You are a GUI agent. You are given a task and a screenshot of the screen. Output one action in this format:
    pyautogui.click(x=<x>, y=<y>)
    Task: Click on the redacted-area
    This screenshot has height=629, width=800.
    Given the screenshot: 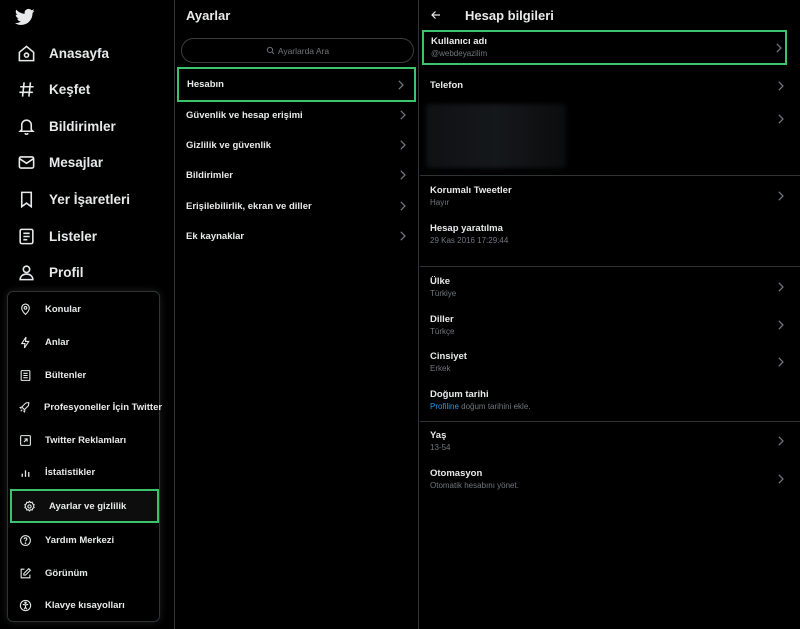 What is the action you would take?
    pyautogui.click(x=496, y=136)
    